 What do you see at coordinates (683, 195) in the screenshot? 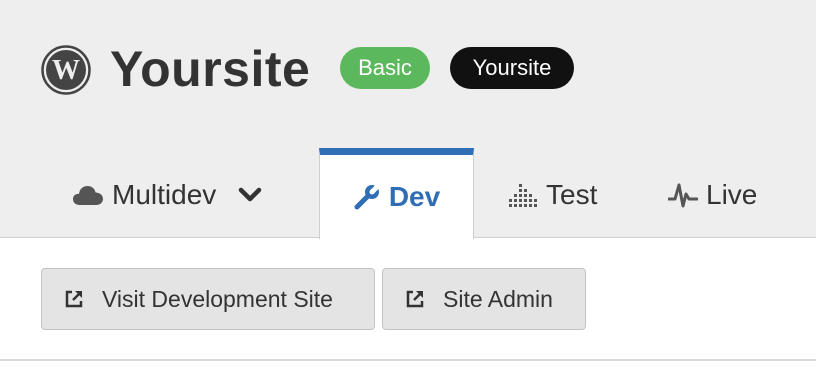
I see `pulse-icon` at bounding box center [683, 195].